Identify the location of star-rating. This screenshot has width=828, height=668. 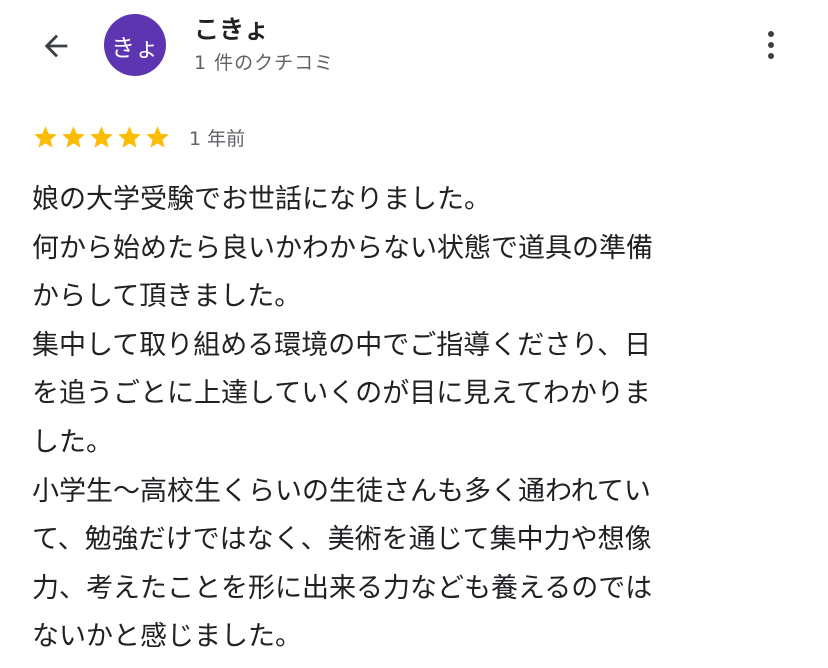
(101, 137).